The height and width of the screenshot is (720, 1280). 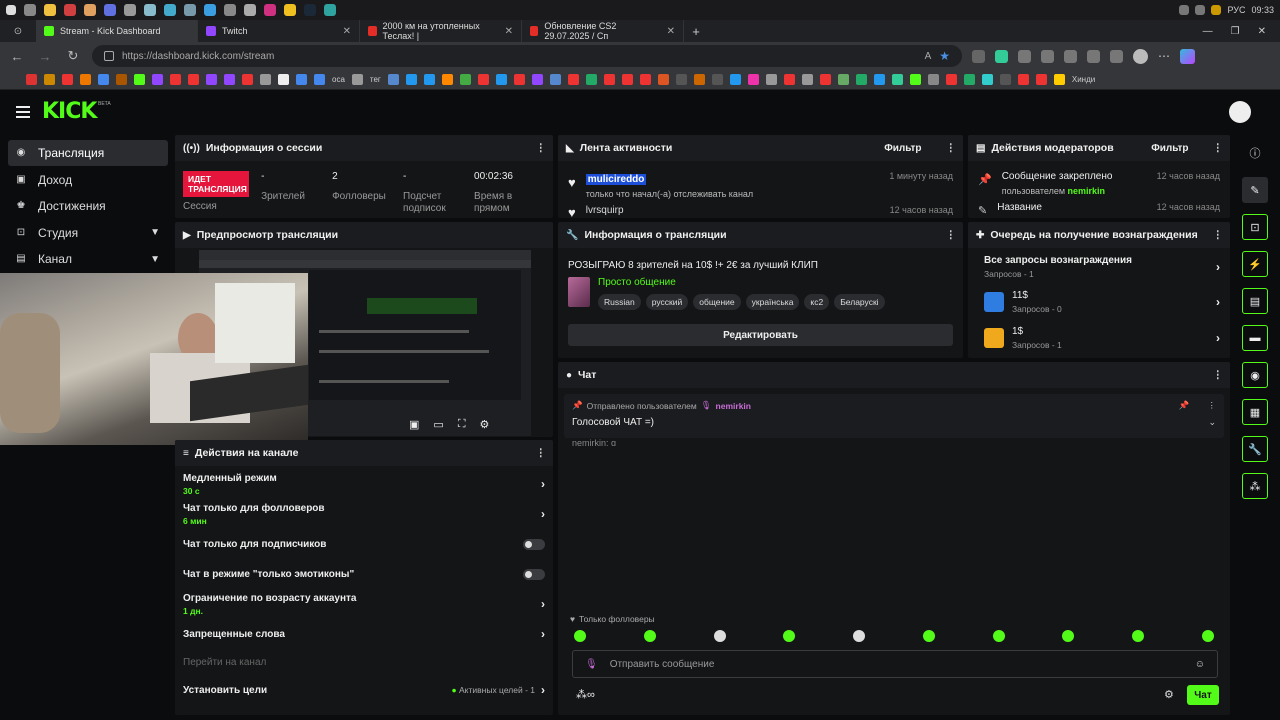 What do you see at coordinates (1262, 10) in the screenshot?
I see `clock: 09:33` at bounding box center [1262, 10].